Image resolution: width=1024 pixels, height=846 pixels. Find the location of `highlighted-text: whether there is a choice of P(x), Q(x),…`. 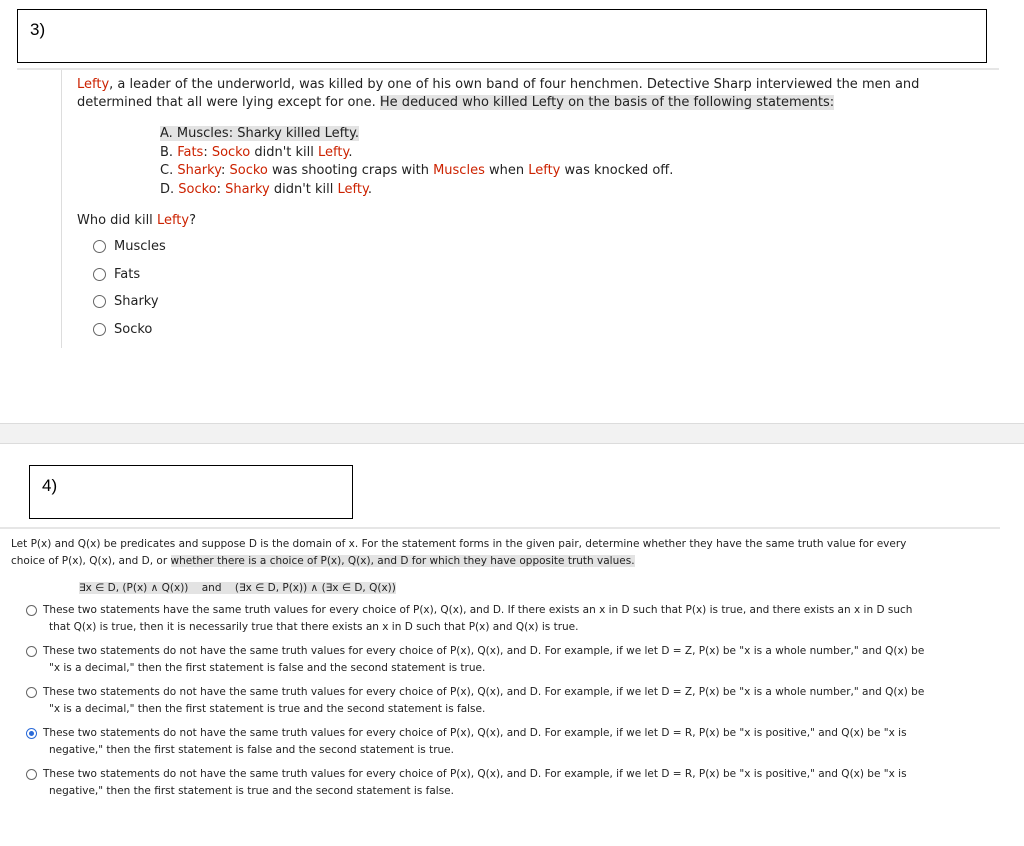

highlighted-text: whether there is a choice of P(x), Q(x),… is located at coordinates (402, 561).